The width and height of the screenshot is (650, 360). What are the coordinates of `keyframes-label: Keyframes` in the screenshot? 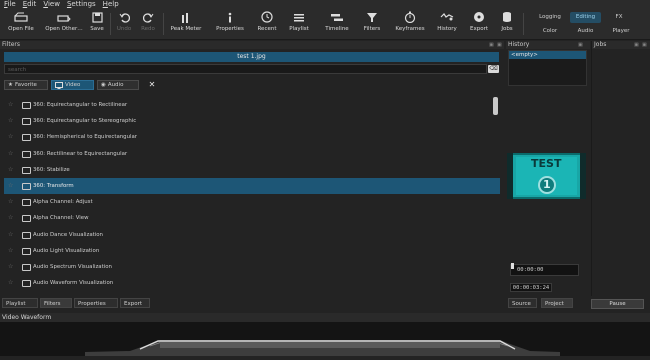 It's located at (410, 29).